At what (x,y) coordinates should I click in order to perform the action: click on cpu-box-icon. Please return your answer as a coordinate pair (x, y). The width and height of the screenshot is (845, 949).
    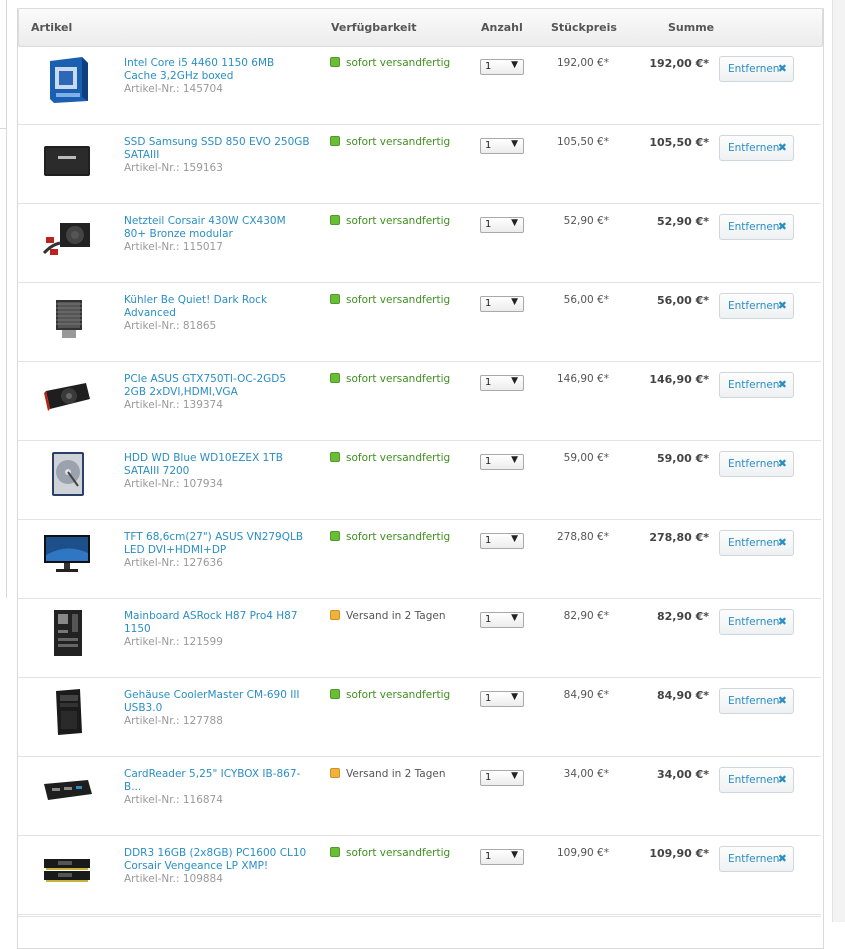
    Looking at the image, I should click on (69, 80).